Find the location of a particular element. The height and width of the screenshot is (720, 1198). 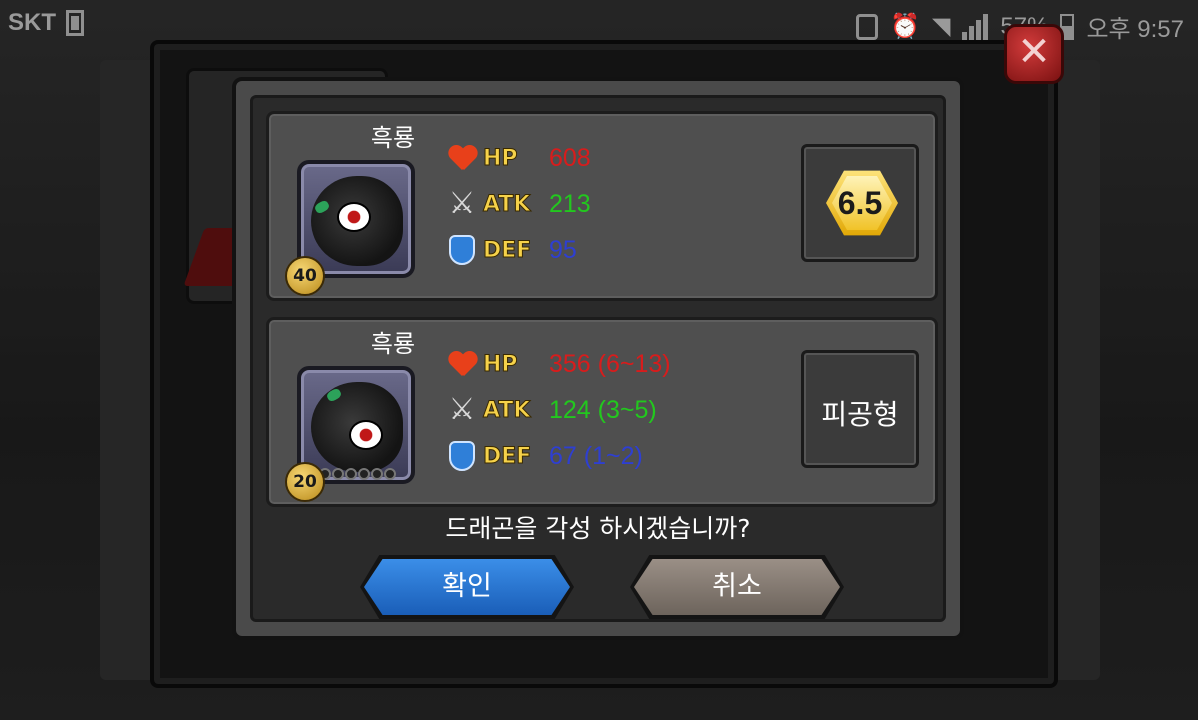

def-stat: DEF 95 is located at coordinates (511, 250).